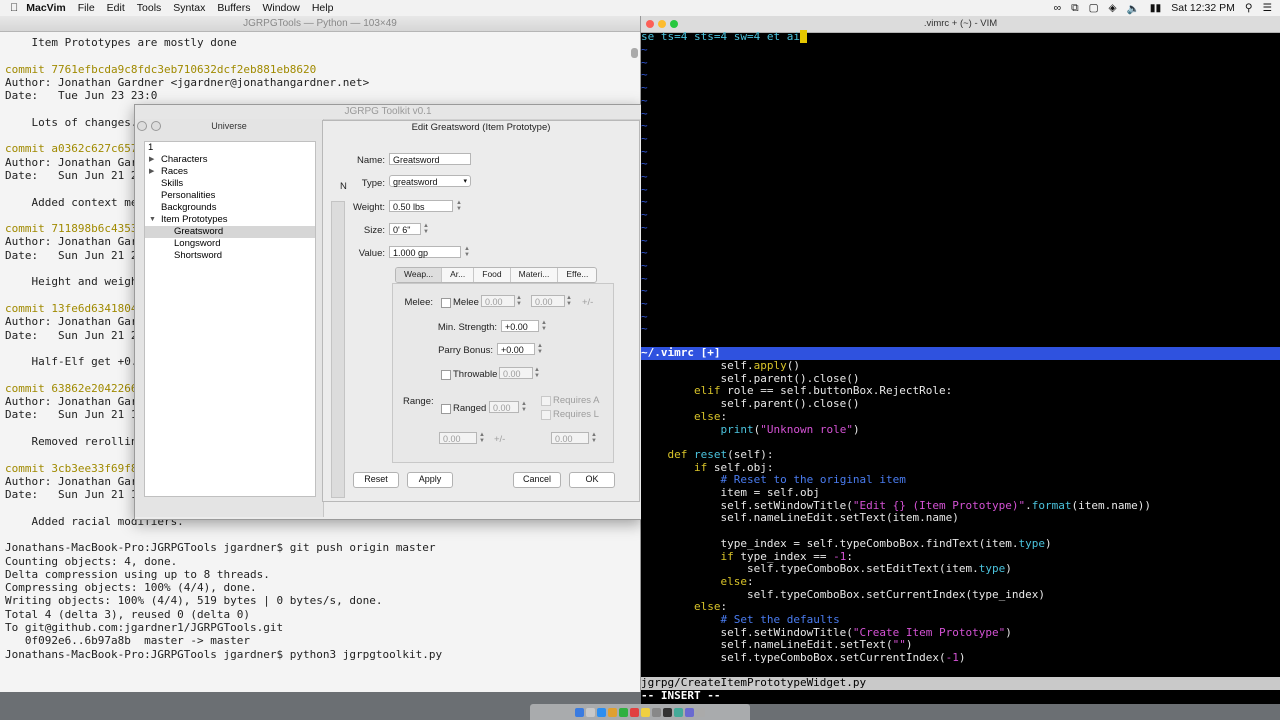 Image resolution: width=1280 pixels, height=720 pixels. What do you see at coordinates (960, 23) in the screenshot?
I see `vim-title-text: .vimrc + (~) - VIM` at bounding box center [960, 23].